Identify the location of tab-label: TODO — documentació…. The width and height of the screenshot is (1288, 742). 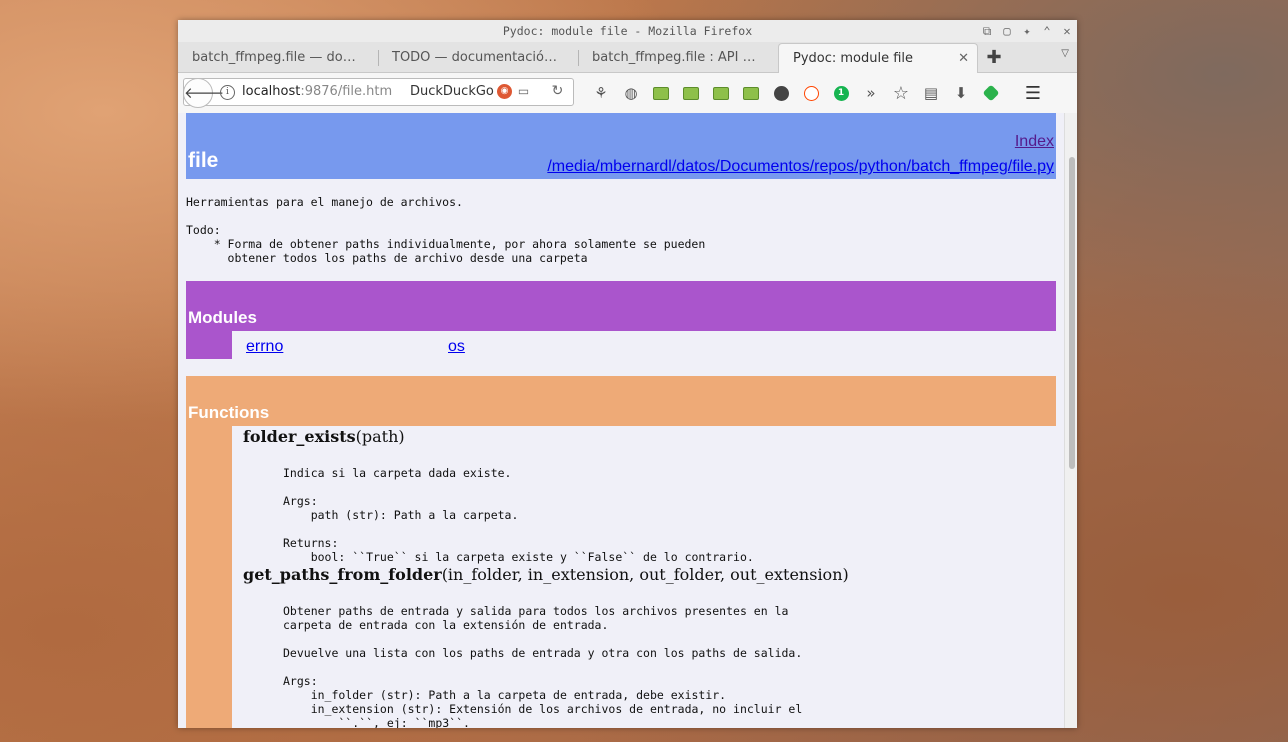
(474, 57).